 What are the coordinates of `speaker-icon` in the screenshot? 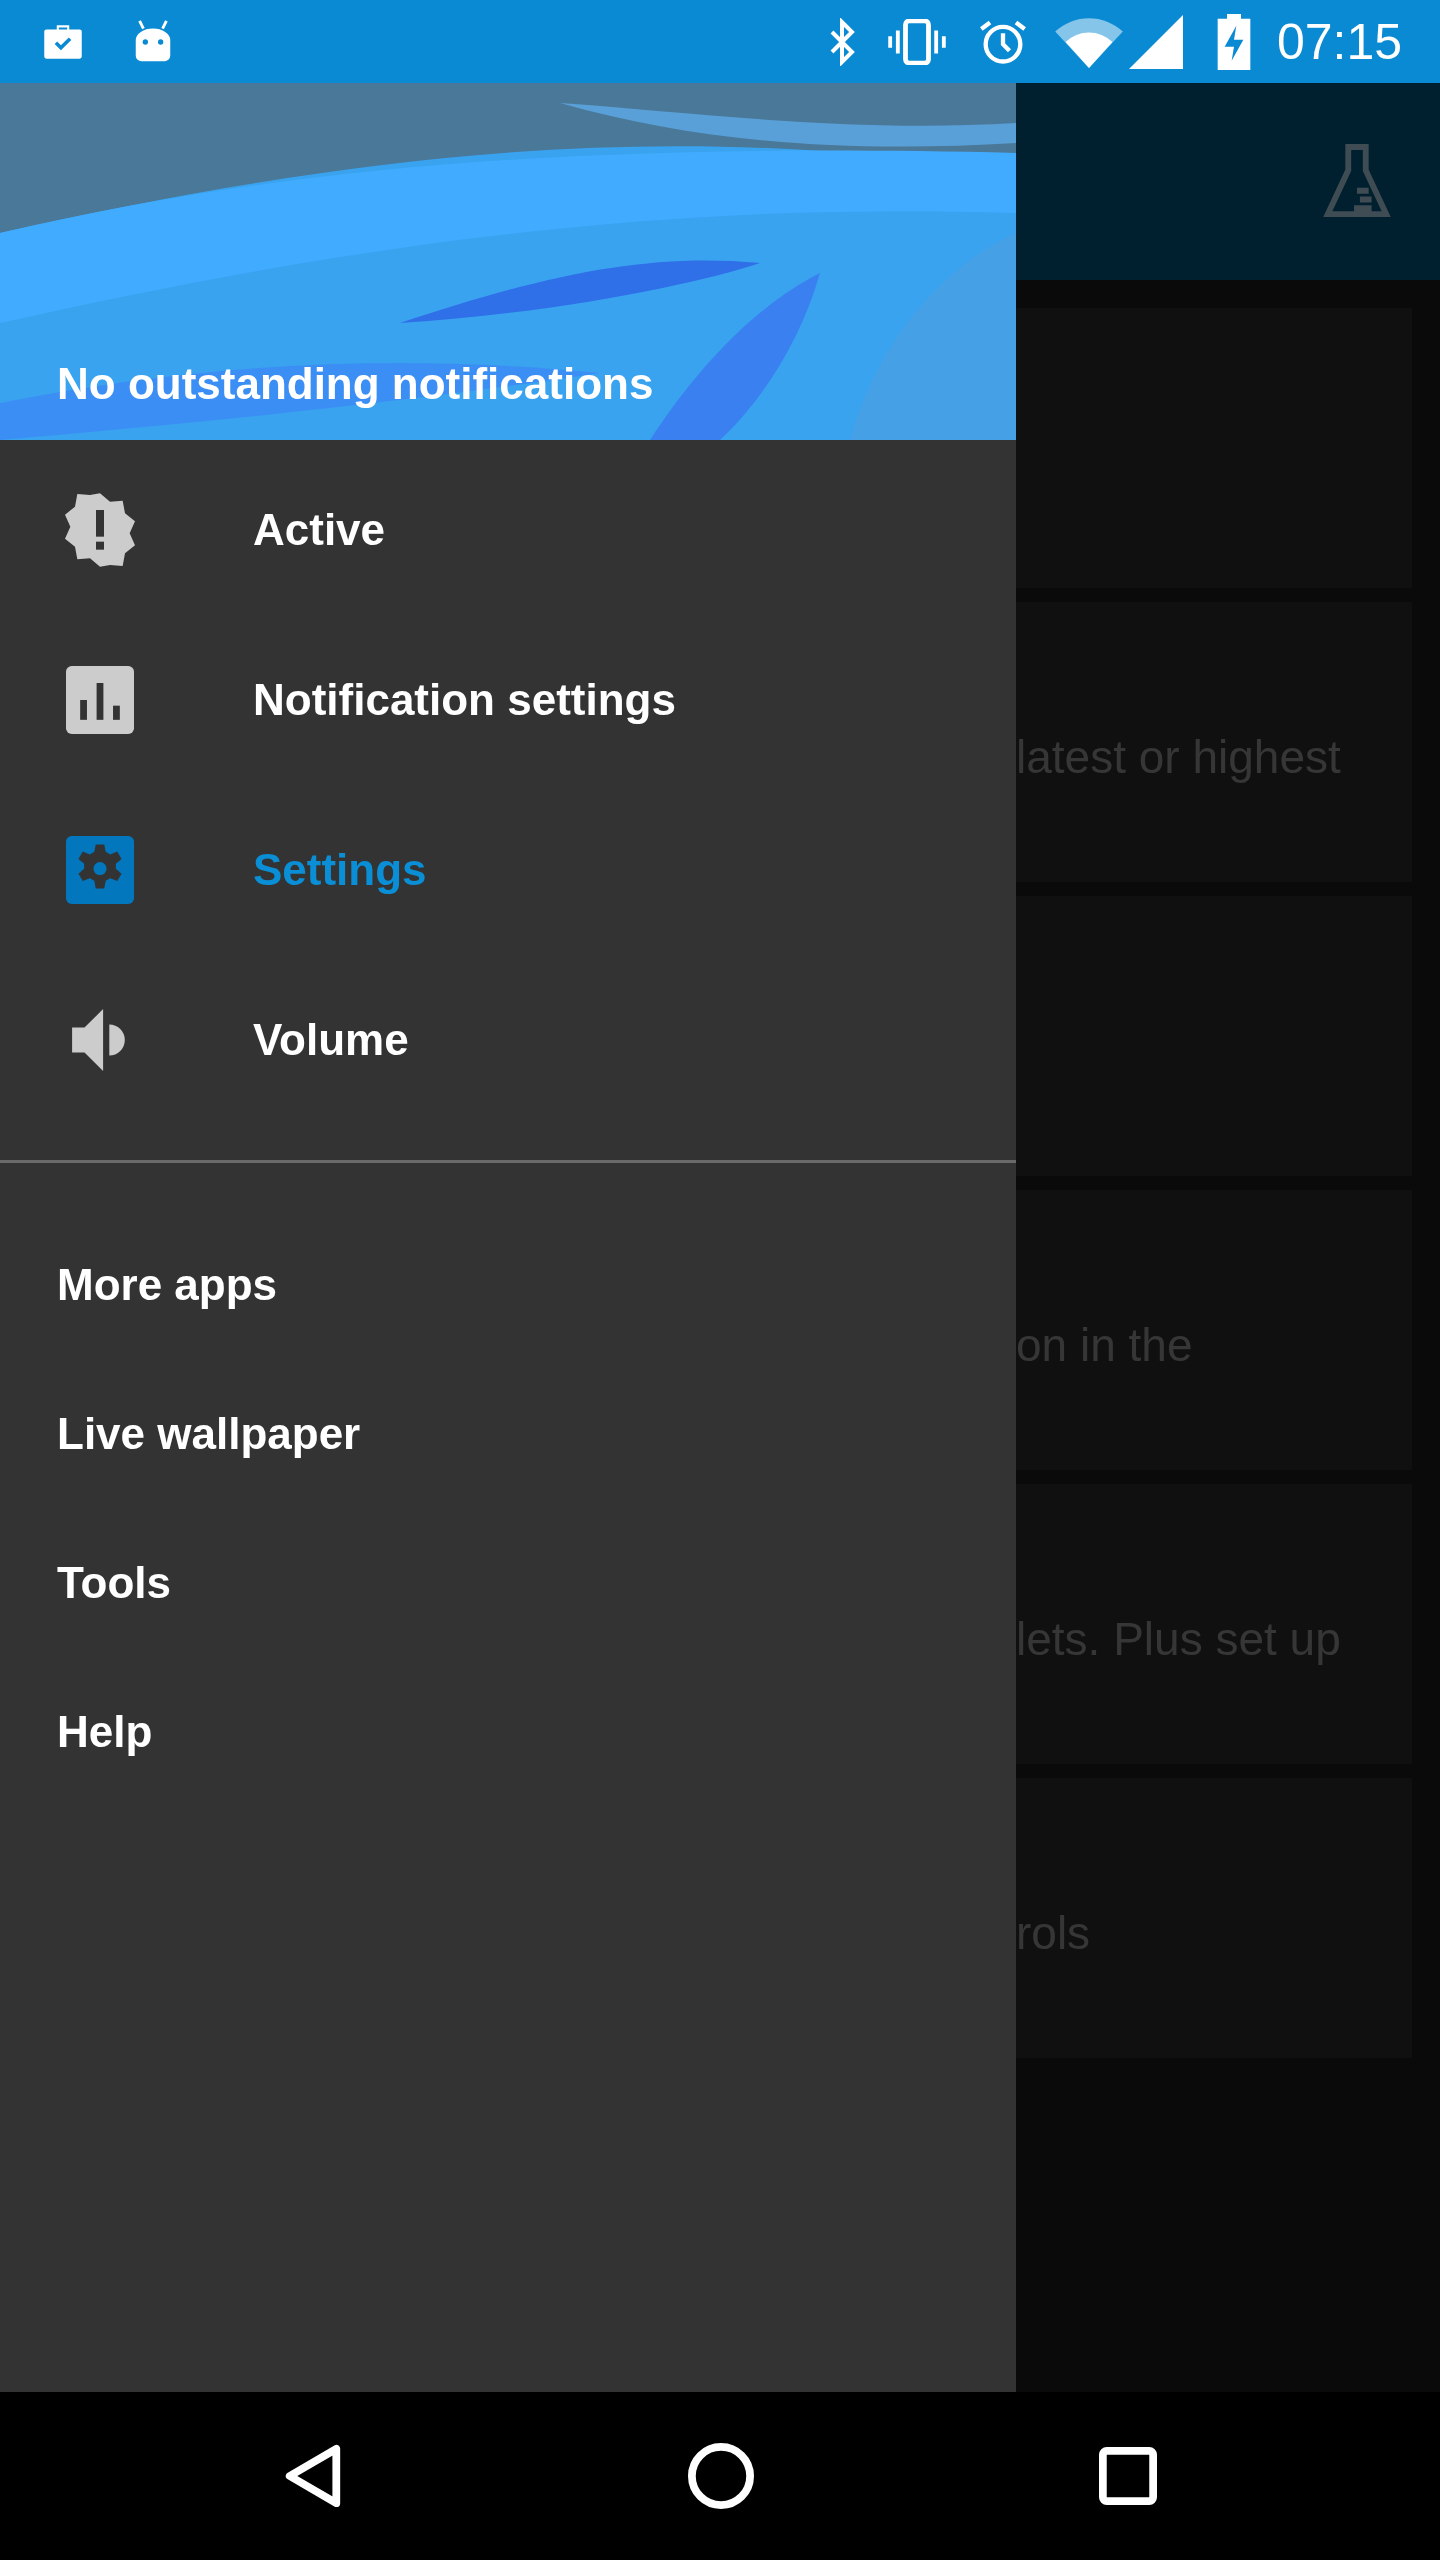 It's located at (100, 1040).